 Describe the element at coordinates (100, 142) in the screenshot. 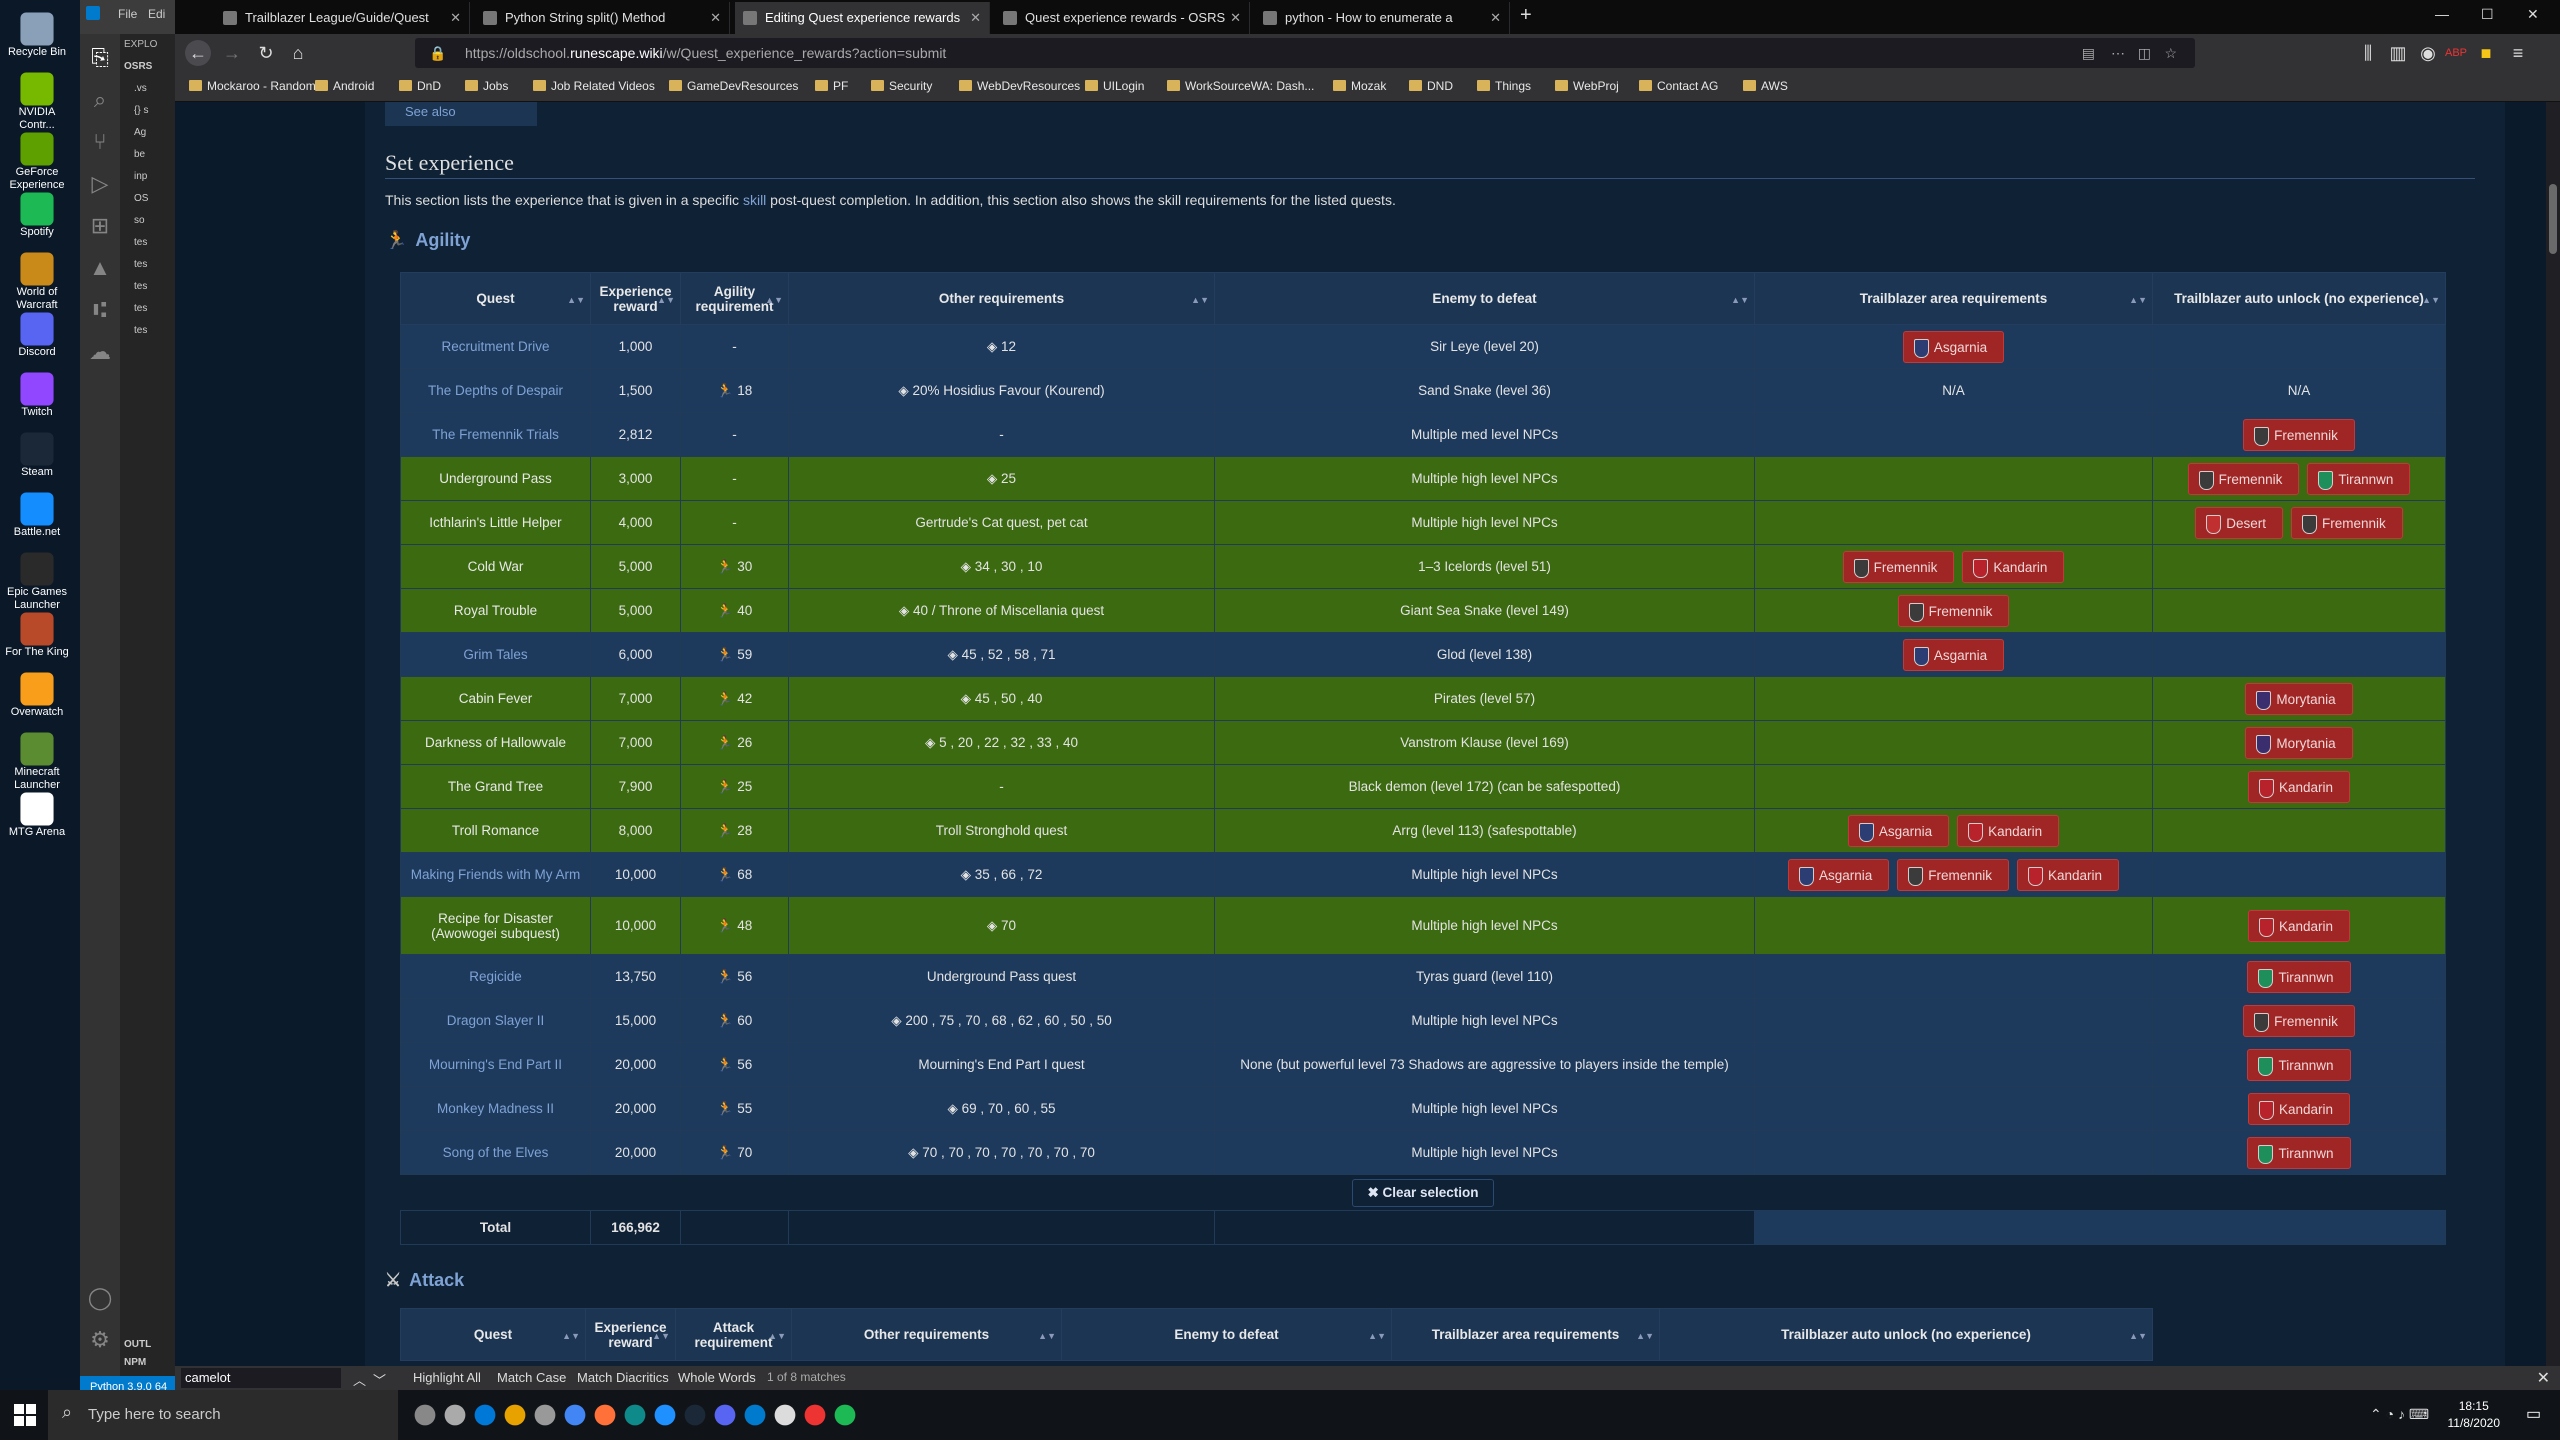

I see `source-control-icon: ⑂` at that location.